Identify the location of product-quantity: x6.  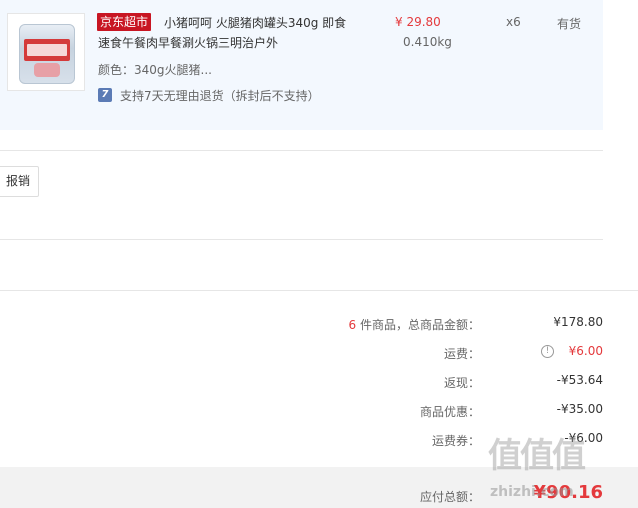
(513, 22).